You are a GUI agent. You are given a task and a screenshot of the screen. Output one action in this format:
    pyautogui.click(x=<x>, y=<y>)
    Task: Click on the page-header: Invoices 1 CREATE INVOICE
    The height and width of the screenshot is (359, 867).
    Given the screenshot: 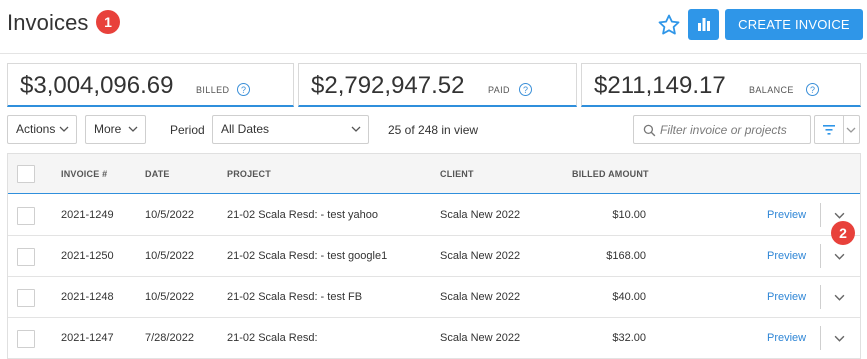 What is the action you would take?
    pyautogui.click(x=433, y=26)
    